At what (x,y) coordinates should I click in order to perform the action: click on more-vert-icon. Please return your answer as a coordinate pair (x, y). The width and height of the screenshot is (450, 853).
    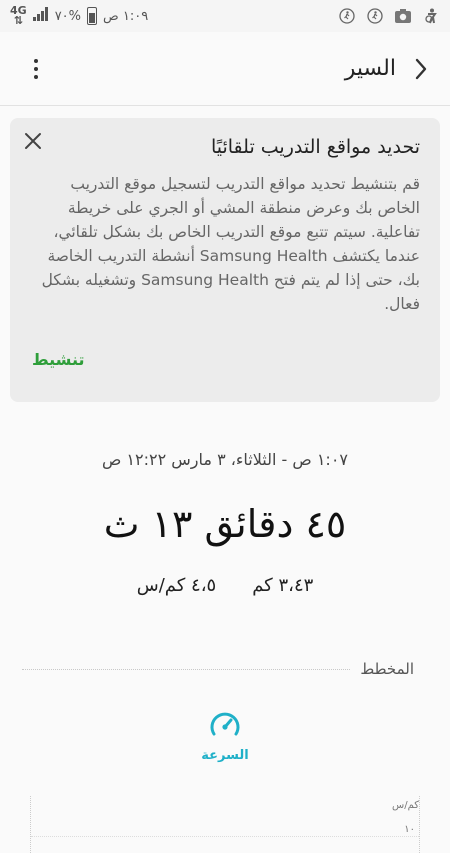
    Looking at the image, I should click on (36, 69).